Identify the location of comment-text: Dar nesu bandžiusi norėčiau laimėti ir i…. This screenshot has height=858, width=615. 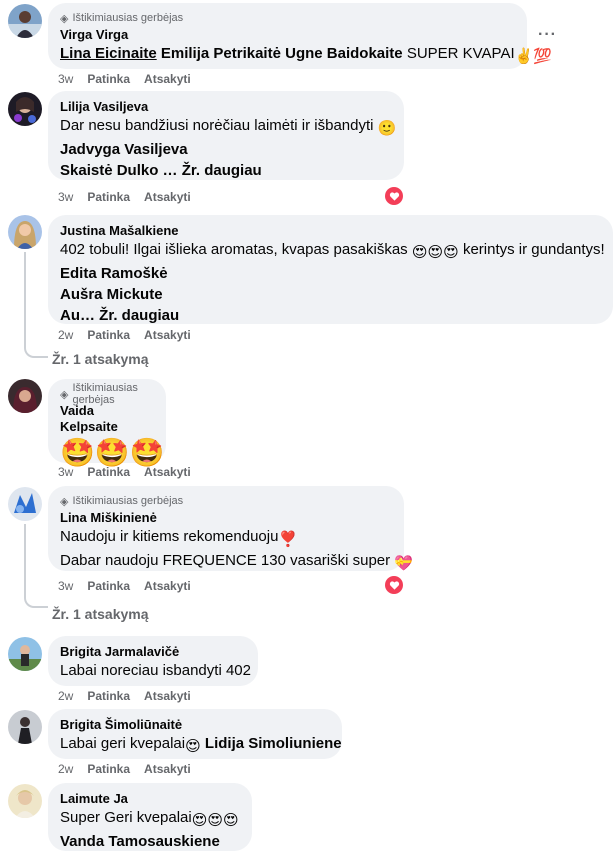
(228, 127).